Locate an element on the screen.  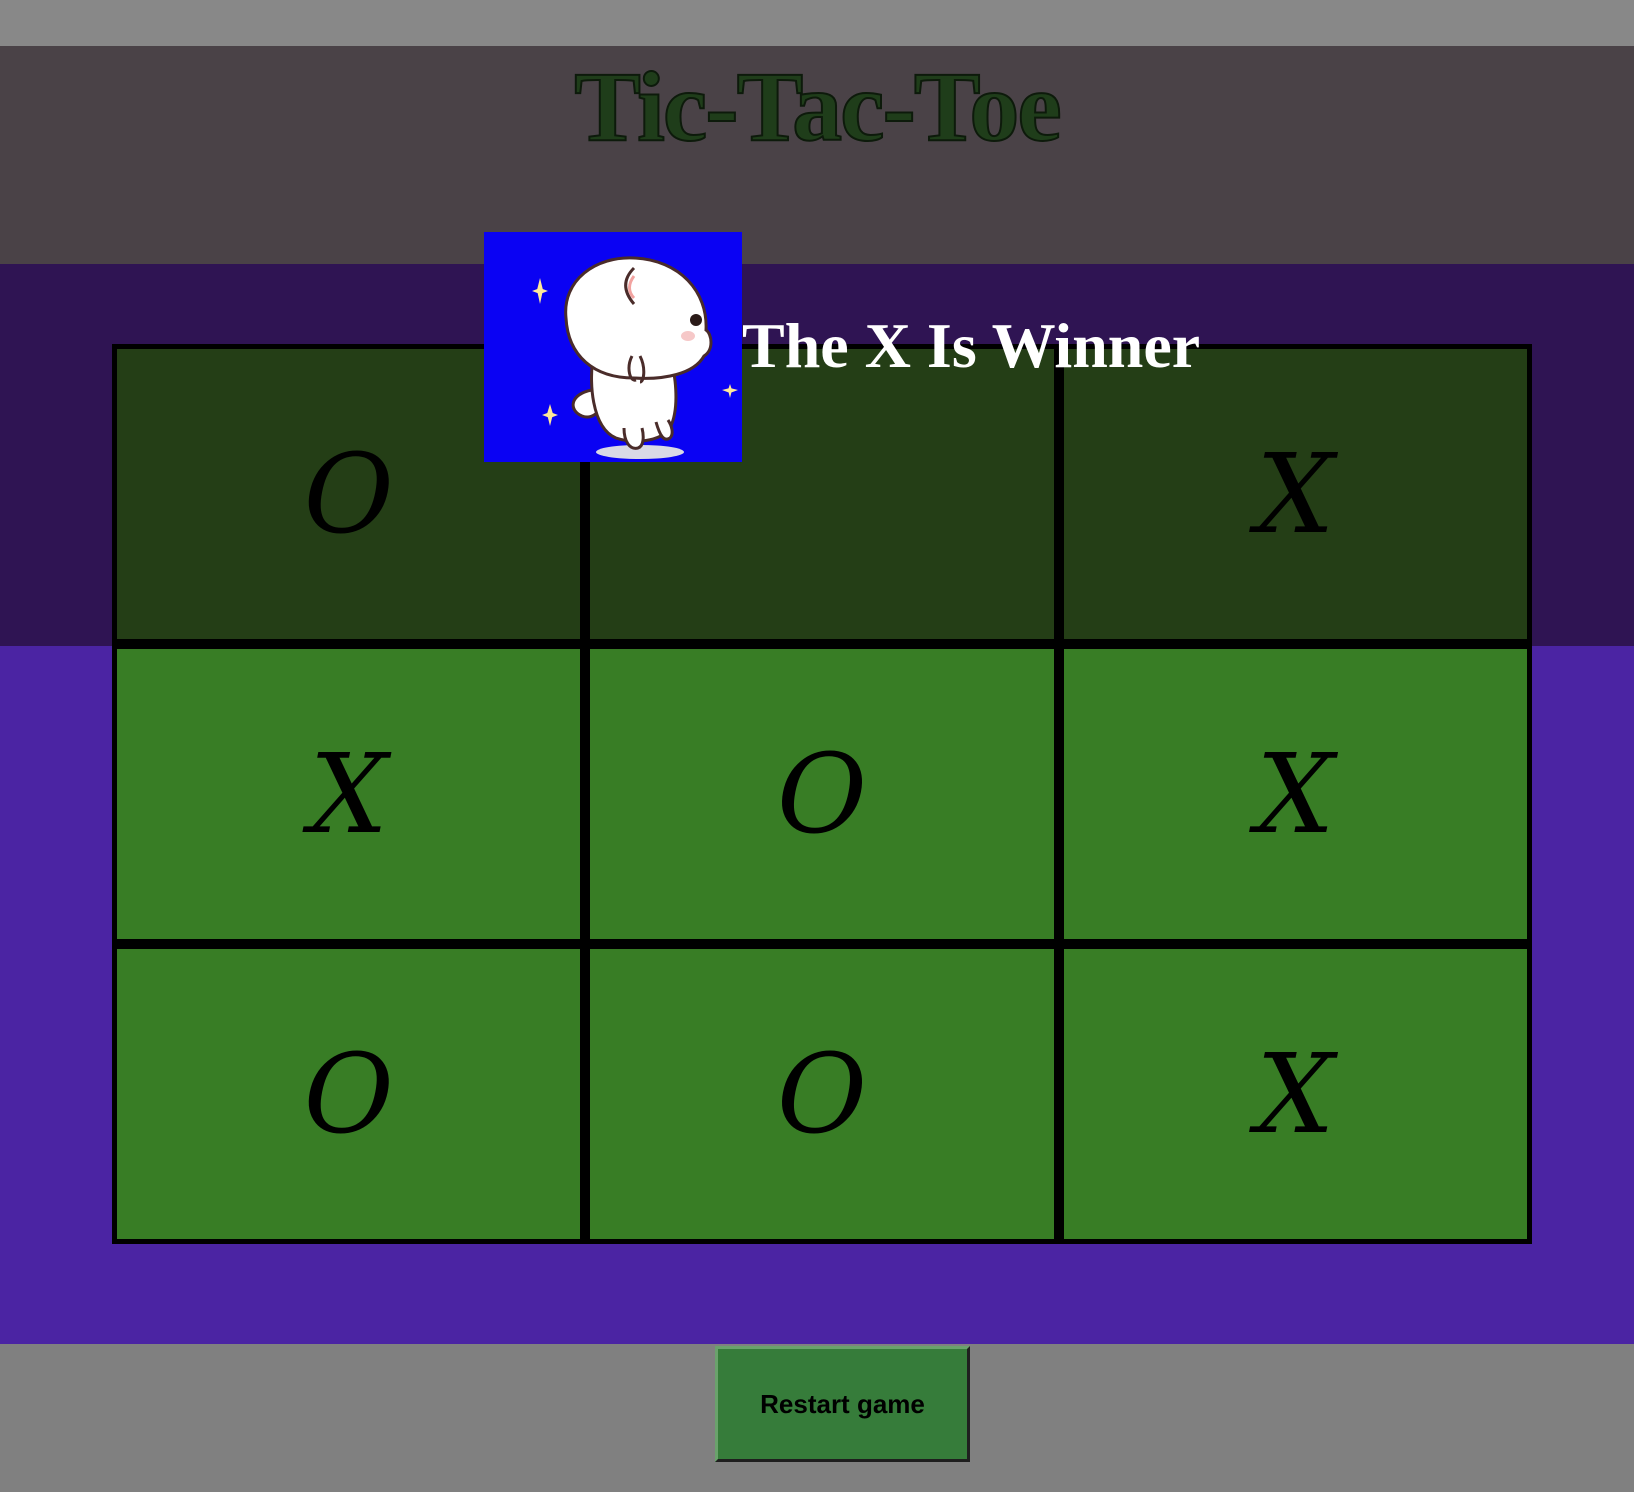
restart-game-button: Restart game is located at coordinates (842, 1404).